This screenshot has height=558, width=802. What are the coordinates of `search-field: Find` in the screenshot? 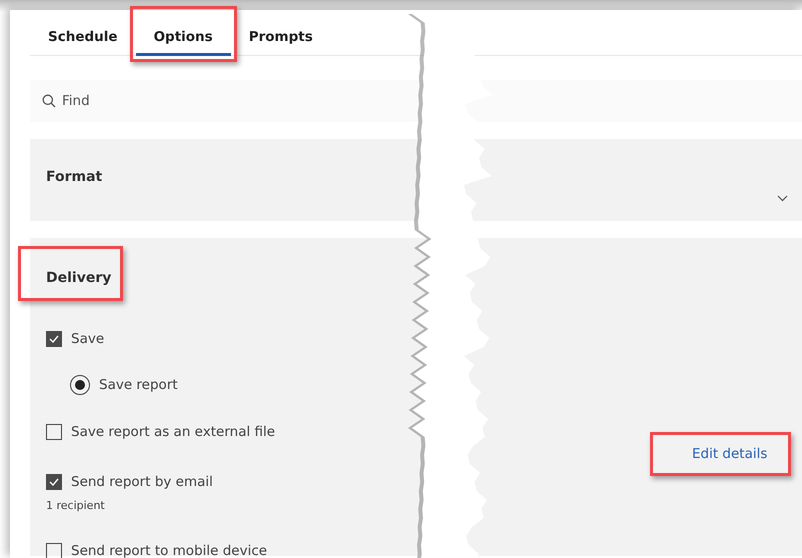 It's located at (416, 101).